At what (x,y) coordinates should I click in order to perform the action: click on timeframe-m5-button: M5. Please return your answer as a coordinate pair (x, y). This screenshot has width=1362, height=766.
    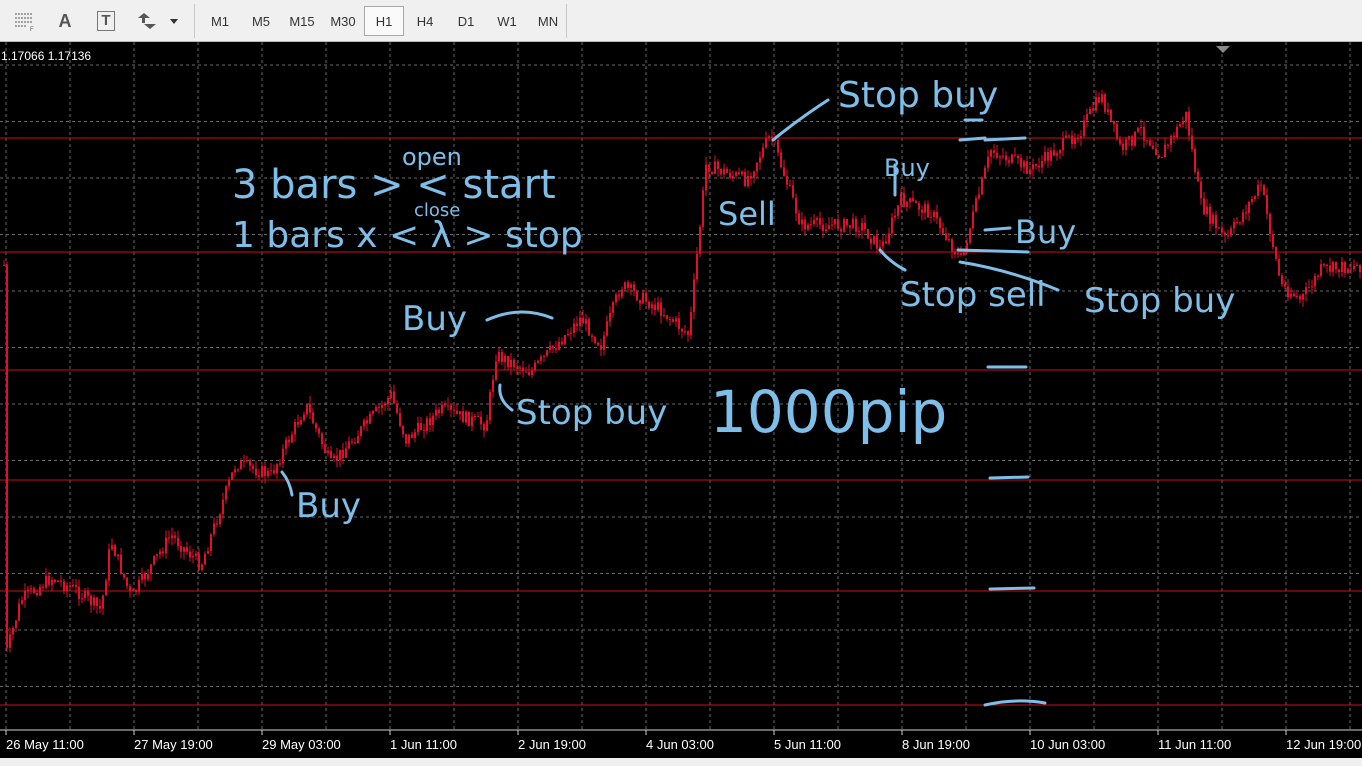
    Looking at the image, I should click on (261, 21).